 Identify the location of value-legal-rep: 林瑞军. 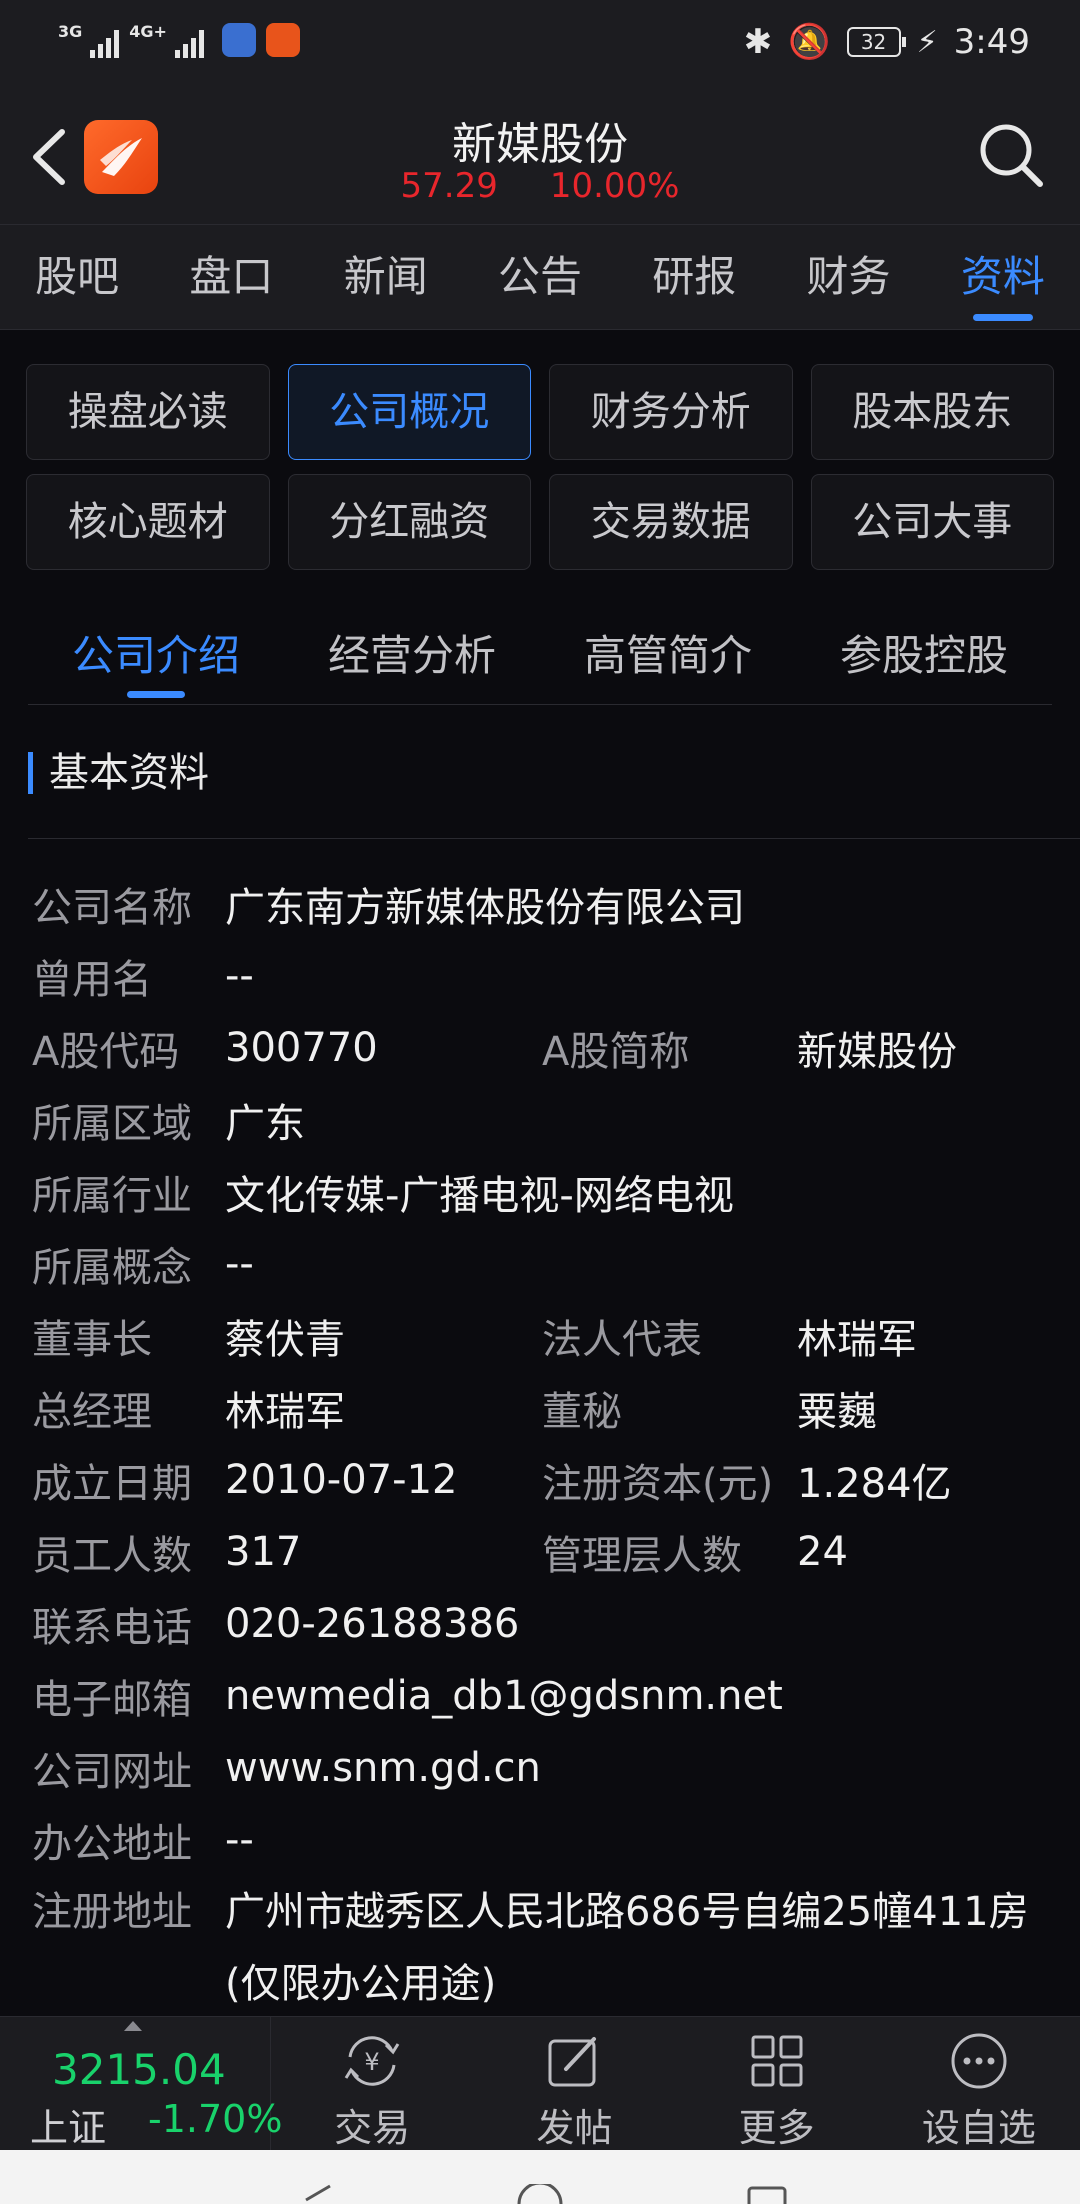
(857, 1340).